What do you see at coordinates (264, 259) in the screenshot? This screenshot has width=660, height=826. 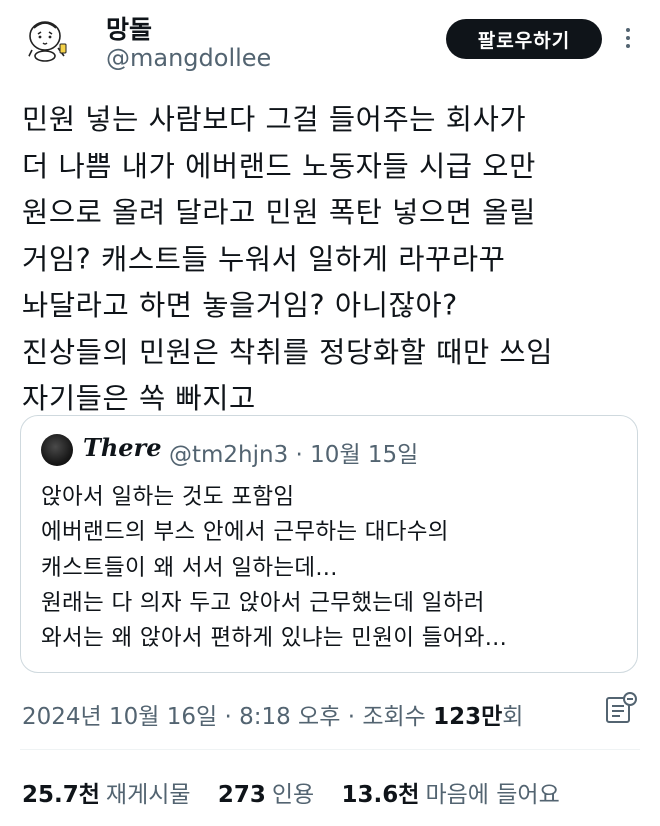 I see `tweet-line: 거임? 캐스트들 누워서 일하게 라꾸라꾸` at bounding box center [264, 259].